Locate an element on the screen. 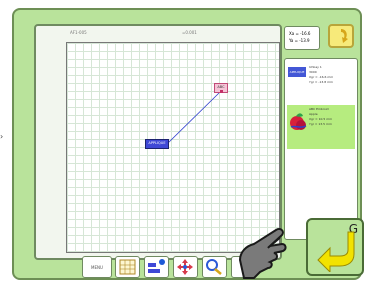 Image resolution: width=382 pixels, height=293 pixels. enter-button: G is located at coordinates (335, 247).